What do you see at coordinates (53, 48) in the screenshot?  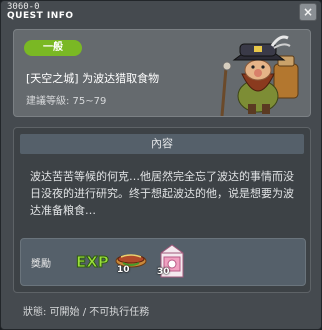 I see `quest-category-badge: 一般` at bounding box center [53, 48].